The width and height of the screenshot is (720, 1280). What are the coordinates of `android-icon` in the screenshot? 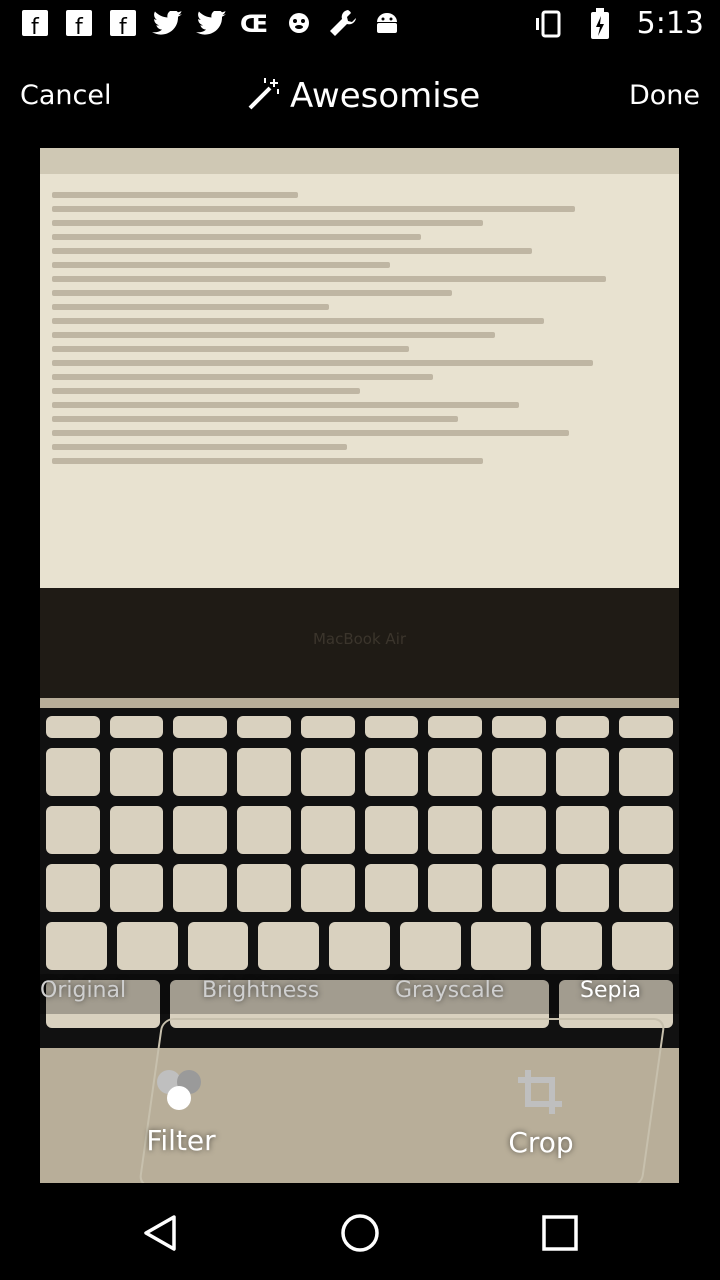 It's located at (387, 23).